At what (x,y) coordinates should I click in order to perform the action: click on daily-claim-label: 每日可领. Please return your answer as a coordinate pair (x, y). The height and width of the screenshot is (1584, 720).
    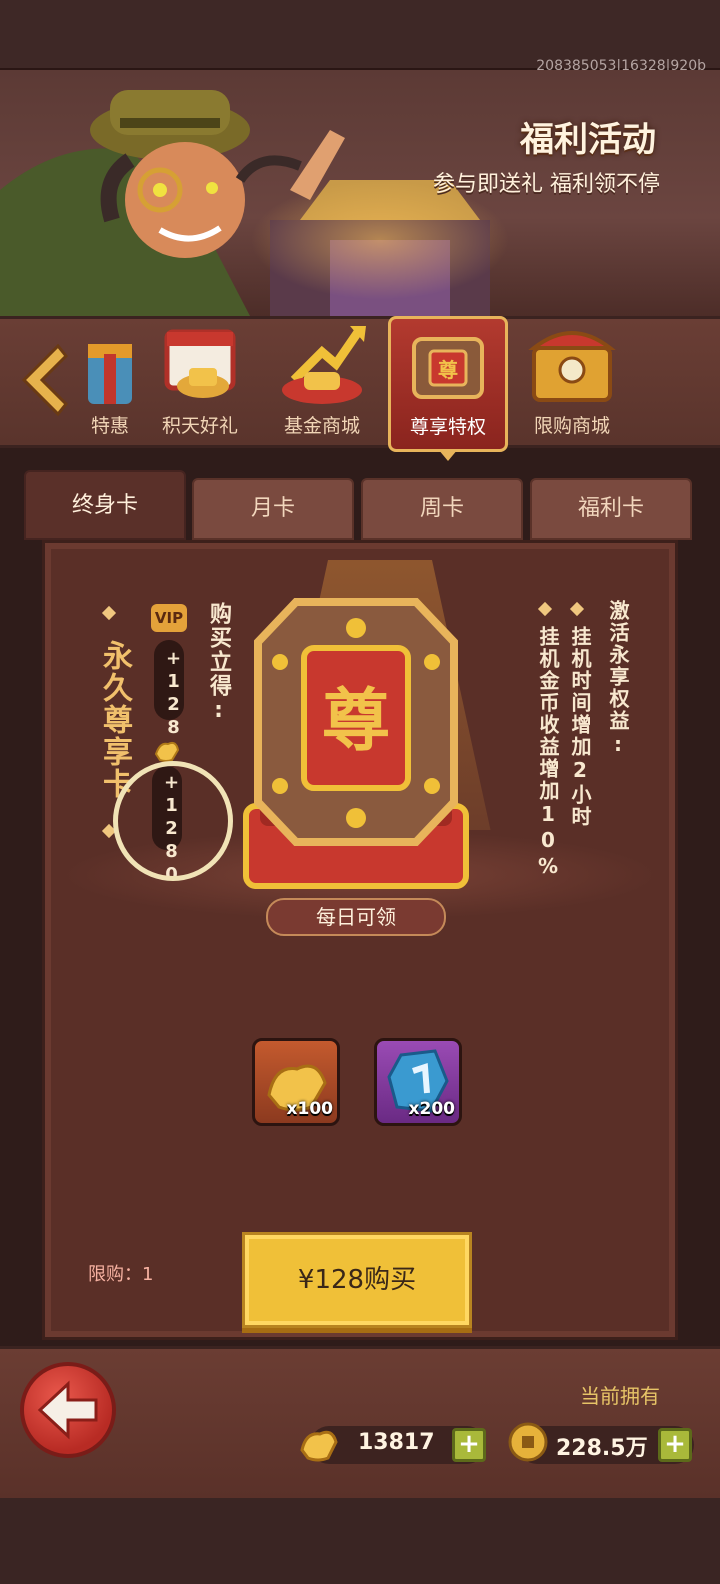
    Looking at the image, I should click on (356, 917).